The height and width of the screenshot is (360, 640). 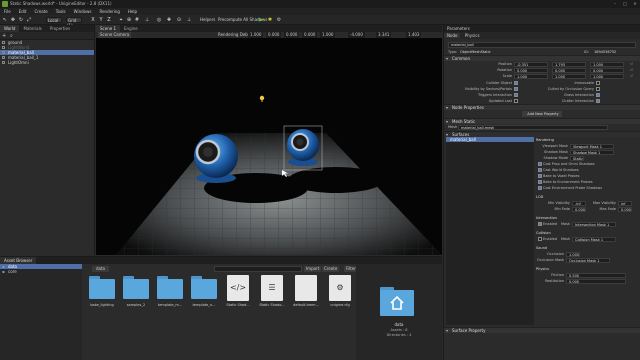 I want to click on viewport-mask-select: Viewport Mask 1, so click(x=592, y=146).